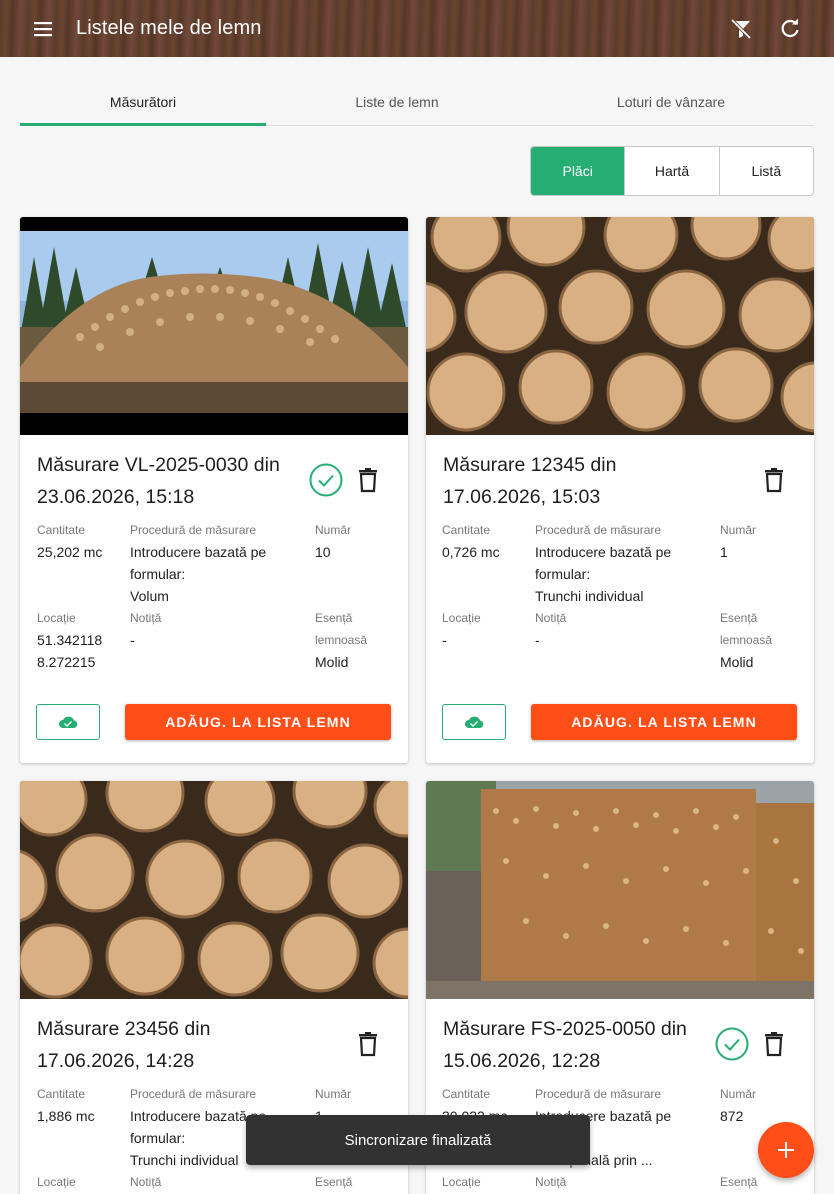  I want to click on plus-icon, so click(786, 1150).